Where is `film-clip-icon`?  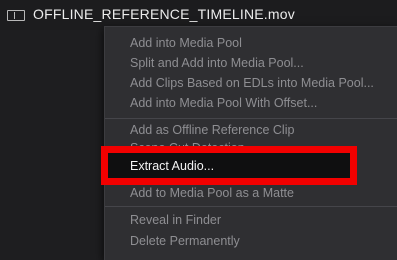
film-clip-icon is located at coordinates (16, 15).